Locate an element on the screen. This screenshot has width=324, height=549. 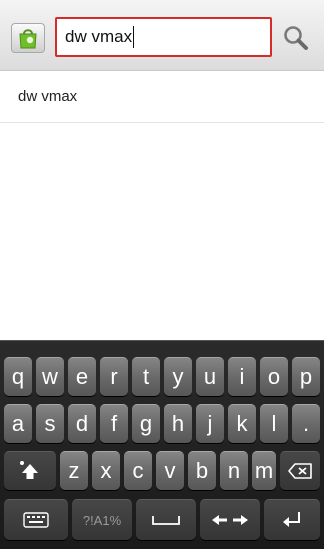
key-p: p is located at coordinates (306, 376).